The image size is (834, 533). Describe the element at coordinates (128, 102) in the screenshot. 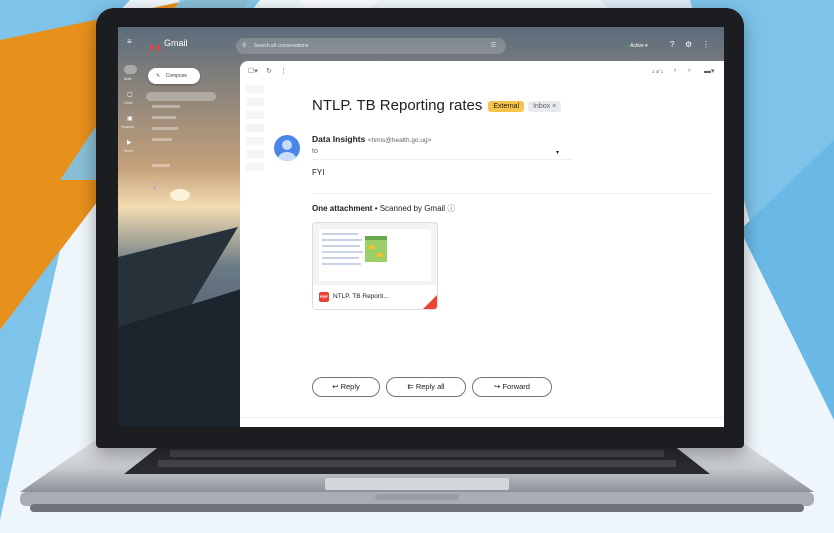

I see `chat-rail-label: Chat` at that location.